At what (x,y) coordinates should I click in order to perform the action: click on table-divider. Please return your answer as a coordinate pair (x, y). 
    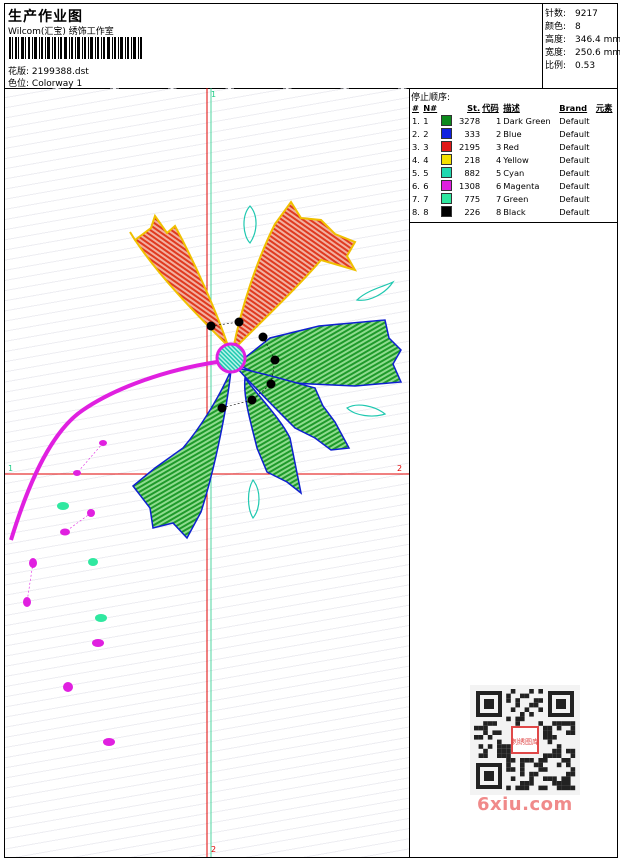
    Looking at the image, I should click on (513, 222).